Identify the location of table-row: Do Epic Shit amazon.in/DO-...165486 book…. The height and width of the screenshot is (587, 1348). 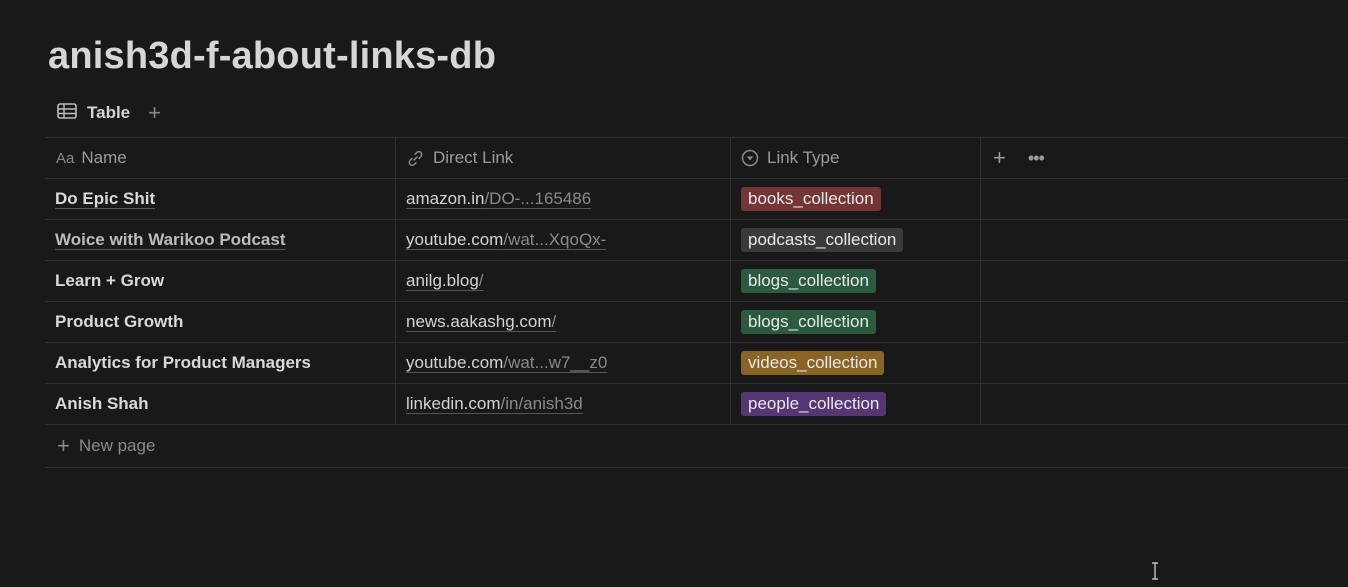
(696, 199).